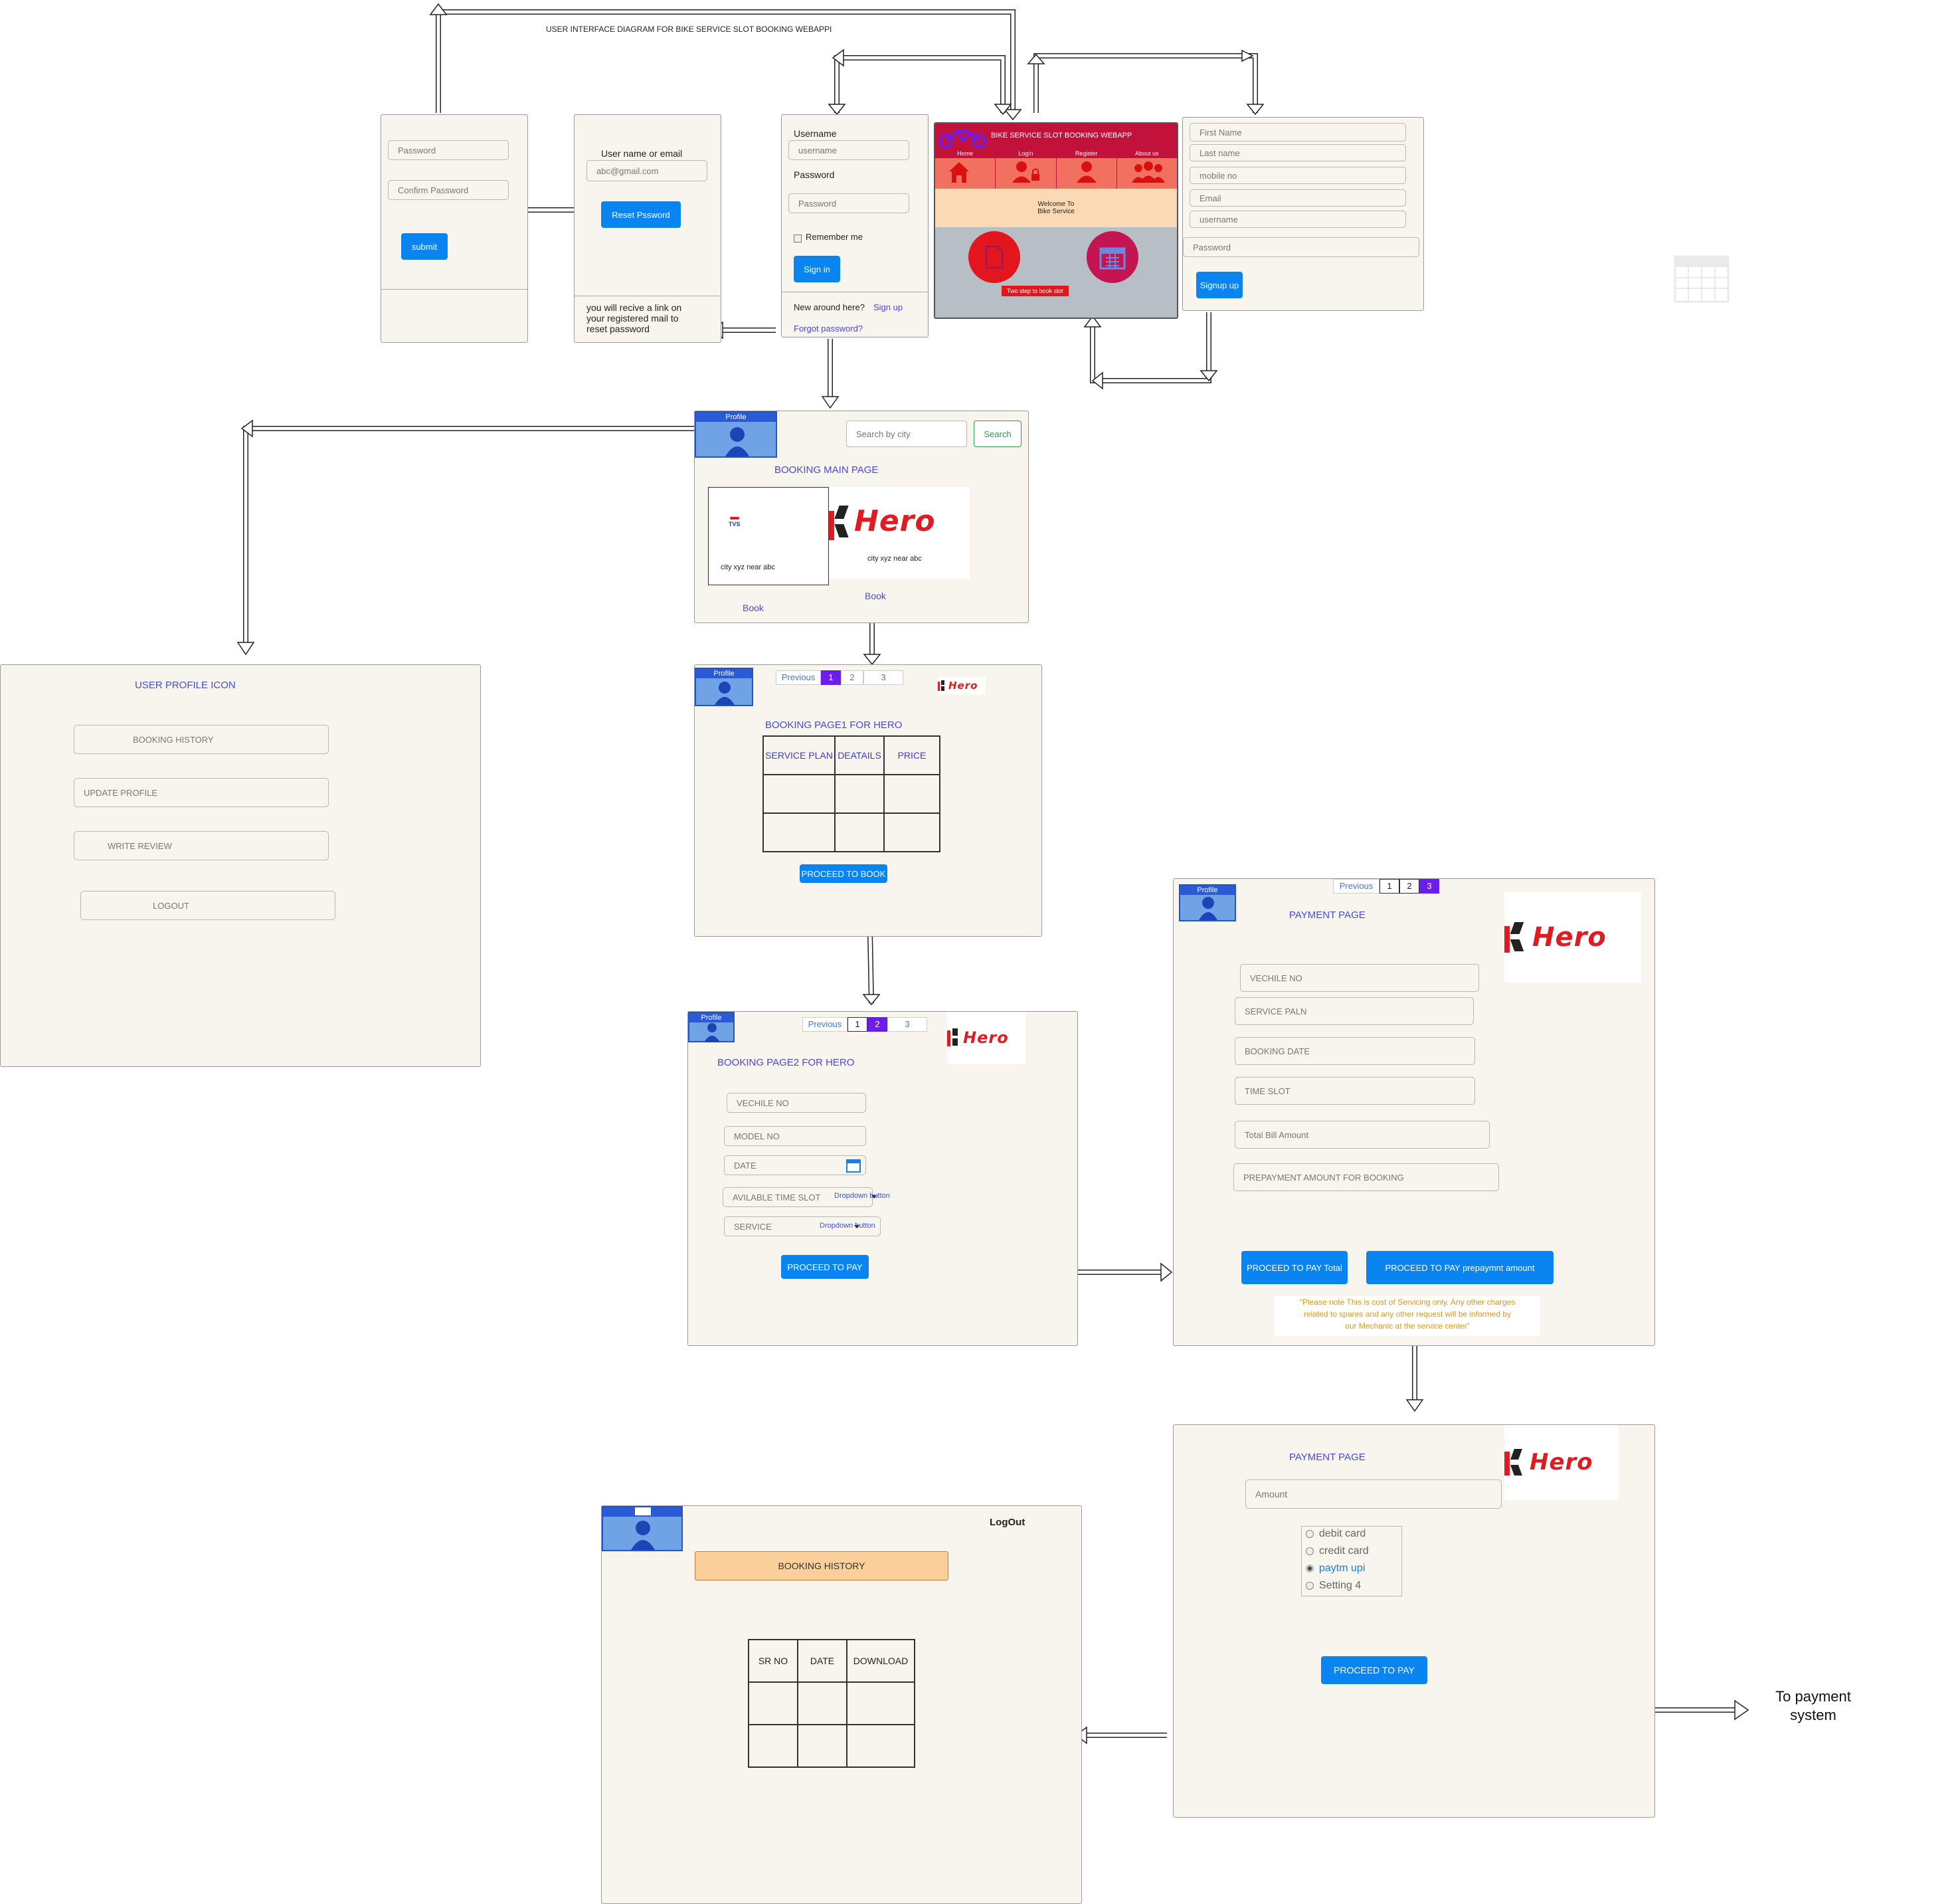  What do you see at coordinates (795, 1136) in the screenshot?
I see `model-no-input: MODEL NO` at bounding box center [795, 1136].